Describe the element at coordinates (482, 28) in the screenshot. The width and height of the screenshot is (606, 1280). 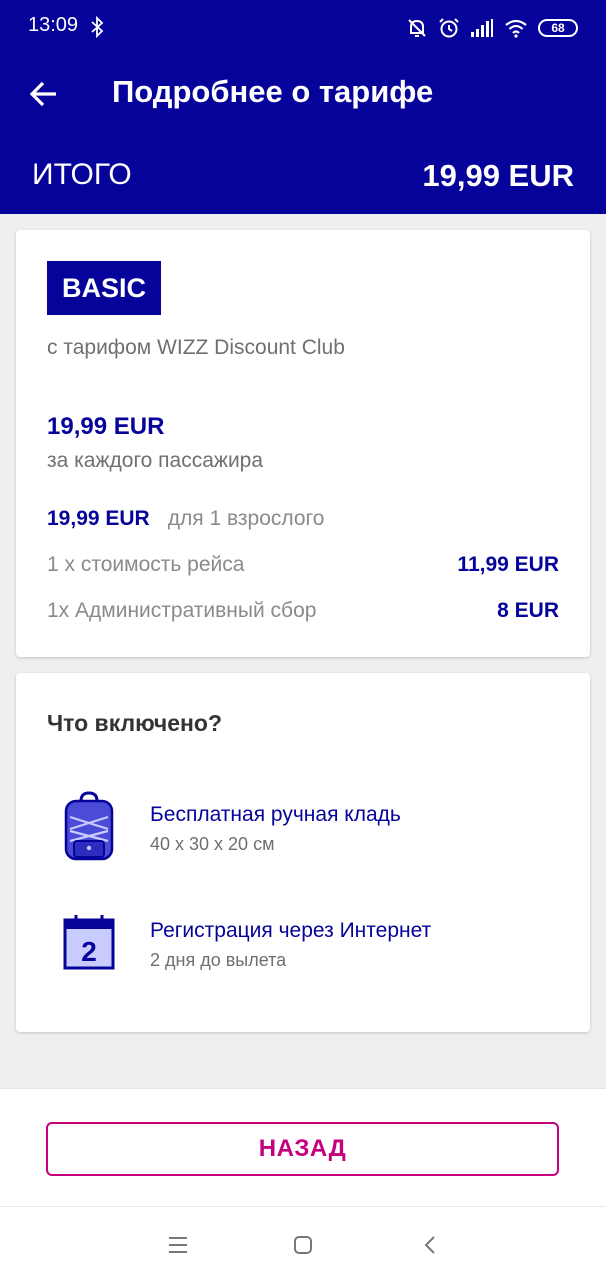
I see `signal-icon` at that location.